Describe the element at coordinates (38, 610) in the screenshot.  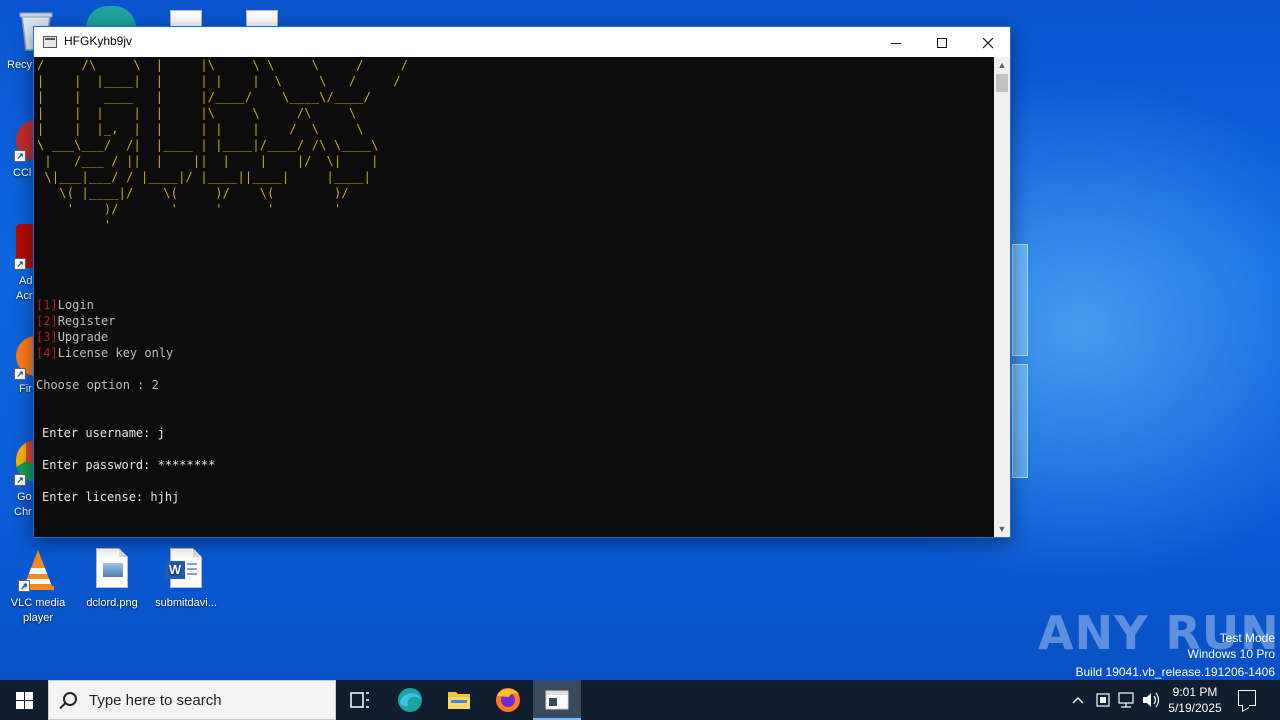
I see `desktop-icon-label: VLC media player` at that location.